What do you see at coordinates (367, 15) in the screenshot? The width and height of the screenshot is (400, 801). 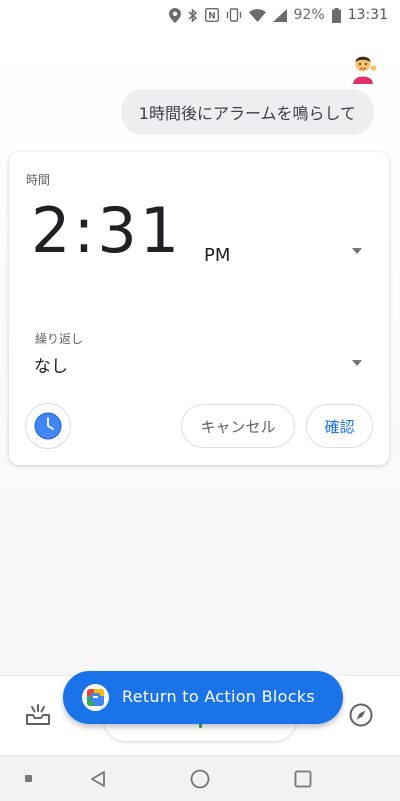 I see `status-time: 13:31` at bounding box center [367, 15].